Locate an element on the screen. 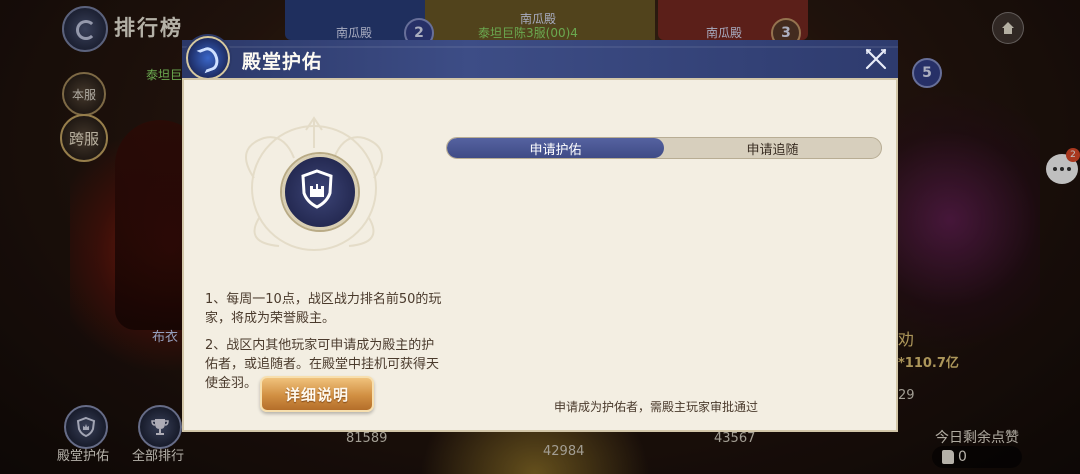 This screenshot has width=1080, height=474. apply-tabs: 申请护佑 申请追随 is located at coordinates (664, 148).